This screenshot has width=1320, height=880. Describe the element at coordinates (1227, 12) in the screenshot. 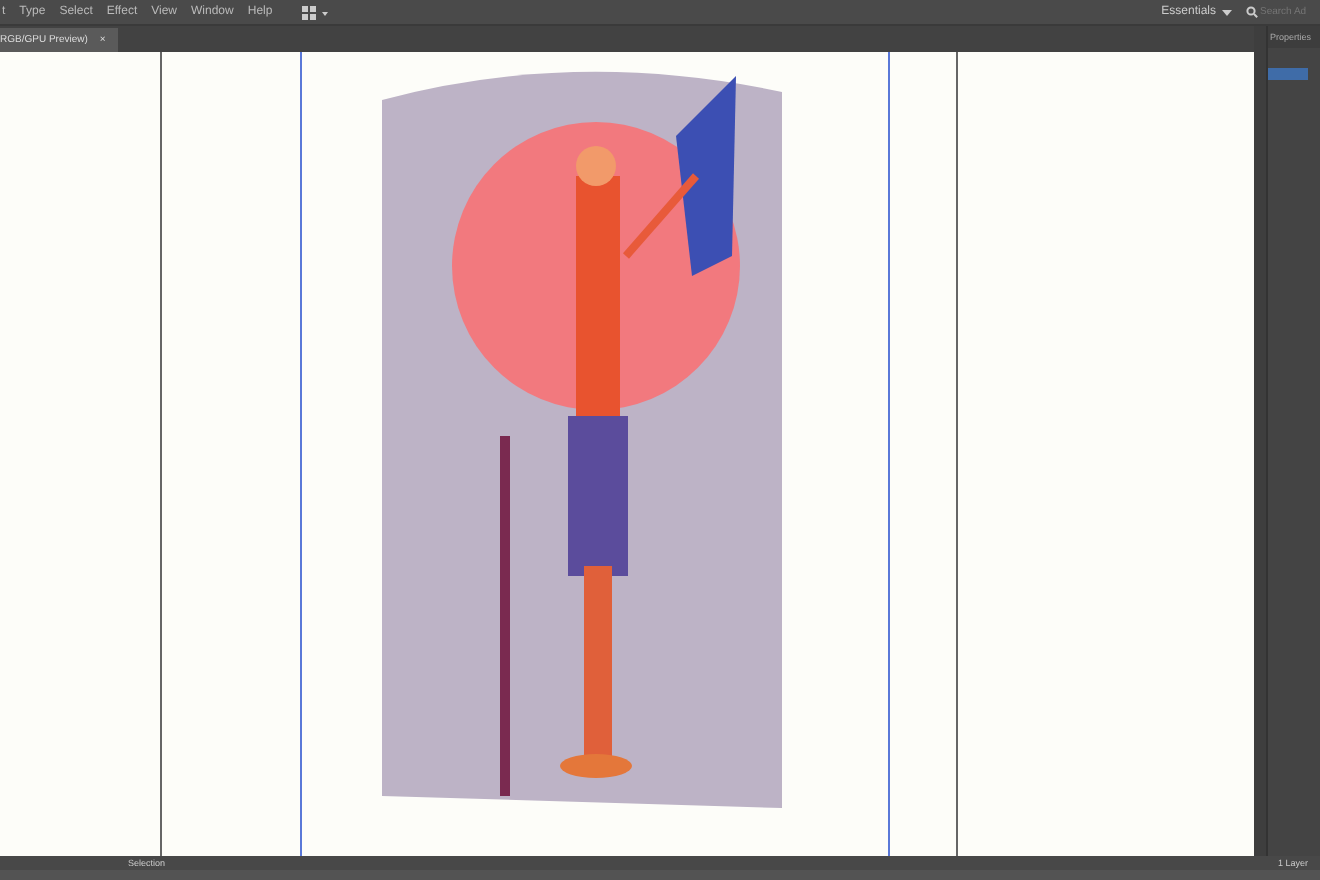

I see `caret-icon` at that location.